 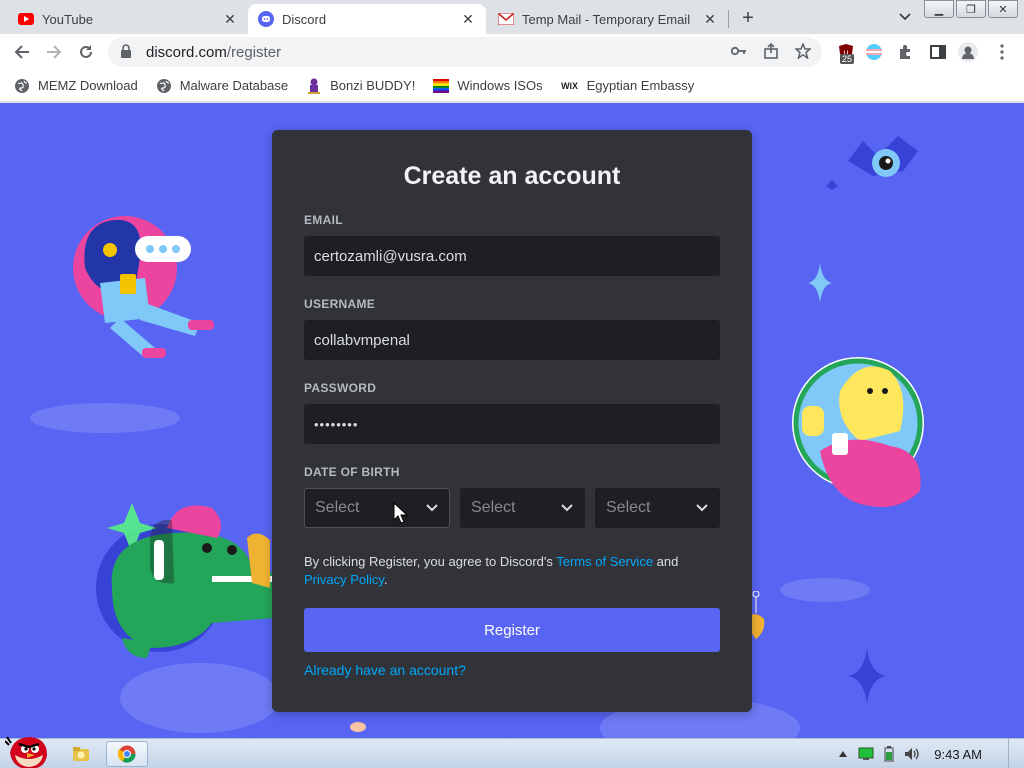 I want to click on tab-separator, so click(x=728, y=19).